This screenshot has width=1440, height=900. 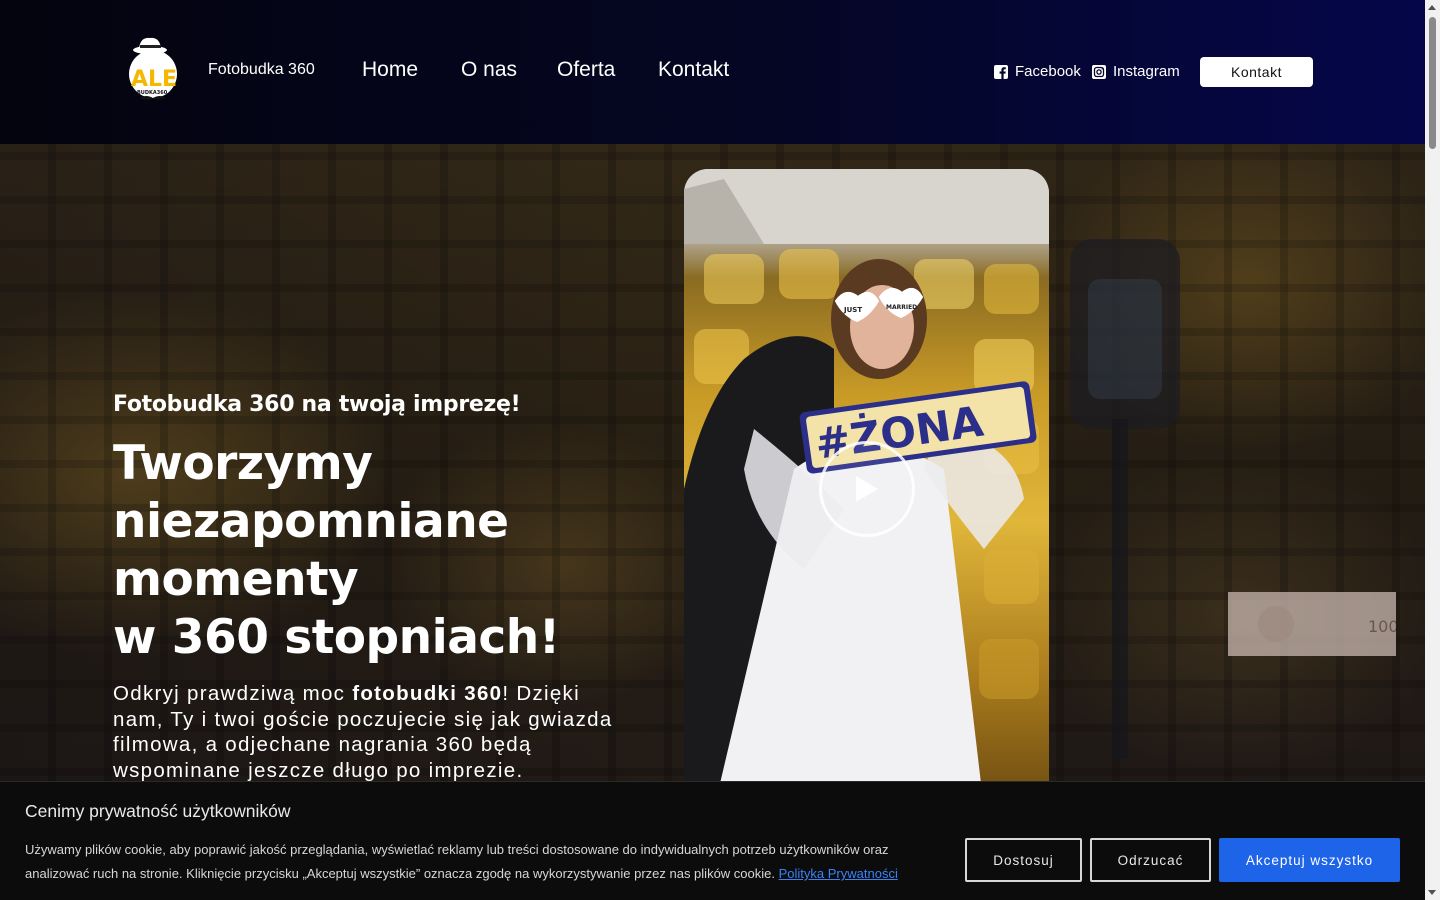 What do you see at coordinates (1023, 860) in the screenshot?
I see `cookie-customize-button: Dostosuj` at bounding box center [1023, 860].